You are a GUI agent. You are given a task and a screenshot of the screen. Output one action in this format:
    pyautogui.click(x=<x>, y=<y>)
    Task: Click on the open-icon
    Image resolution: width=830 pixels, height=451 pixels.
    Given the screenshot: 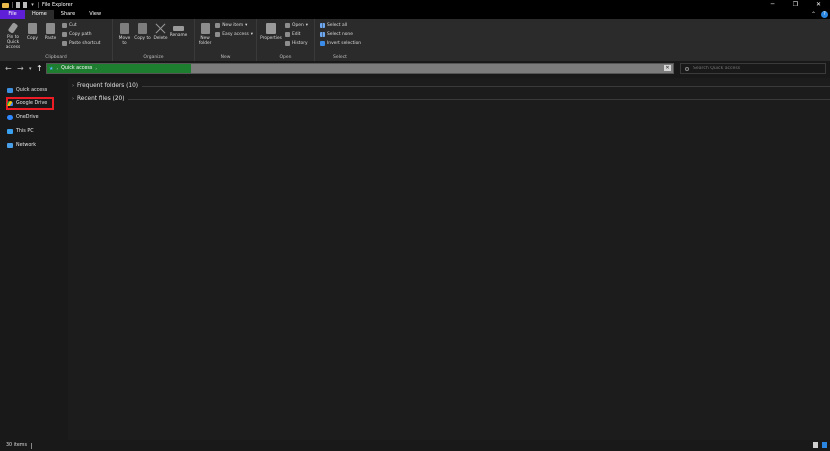 What is the action you would take?
    pyautogui.click(x=287, y=25)
    